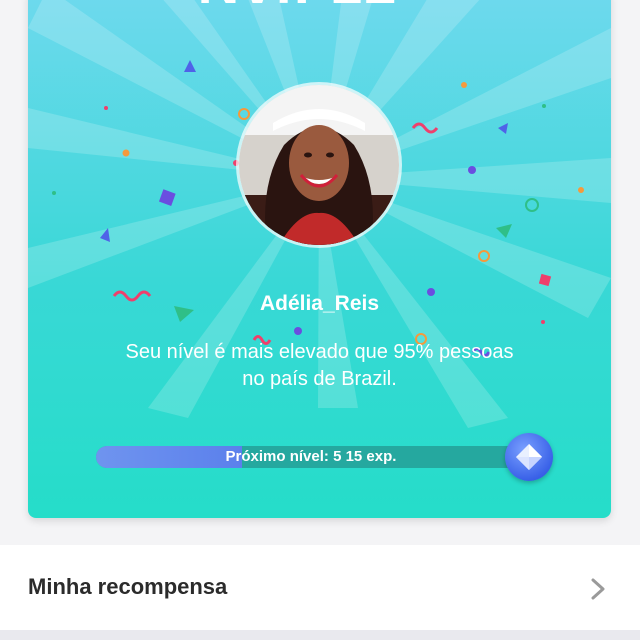 The image size is (640, 640). Describe the element at coordinates (298, 7) in the screenshot. I see `level-title: Nvl. 12` at that location.